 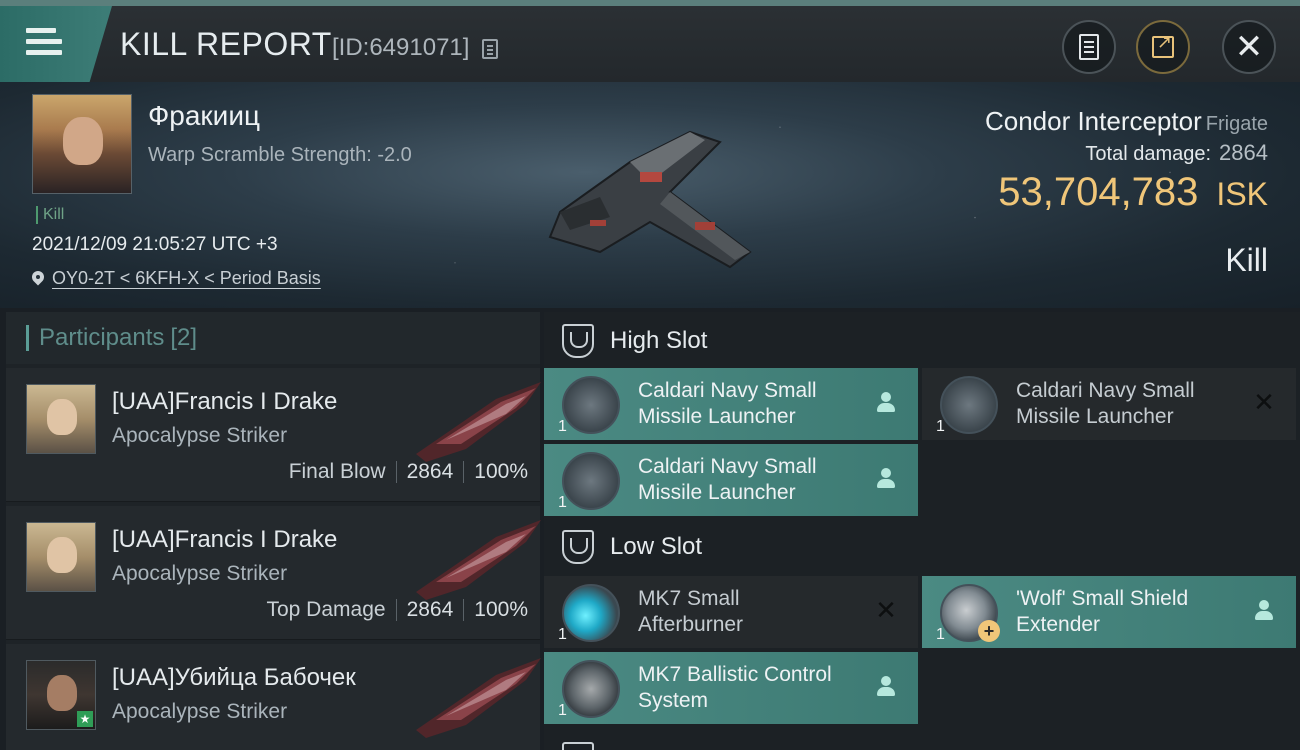 I want to click on module-name-line2: Afterburner, so click(x=691, y=624).